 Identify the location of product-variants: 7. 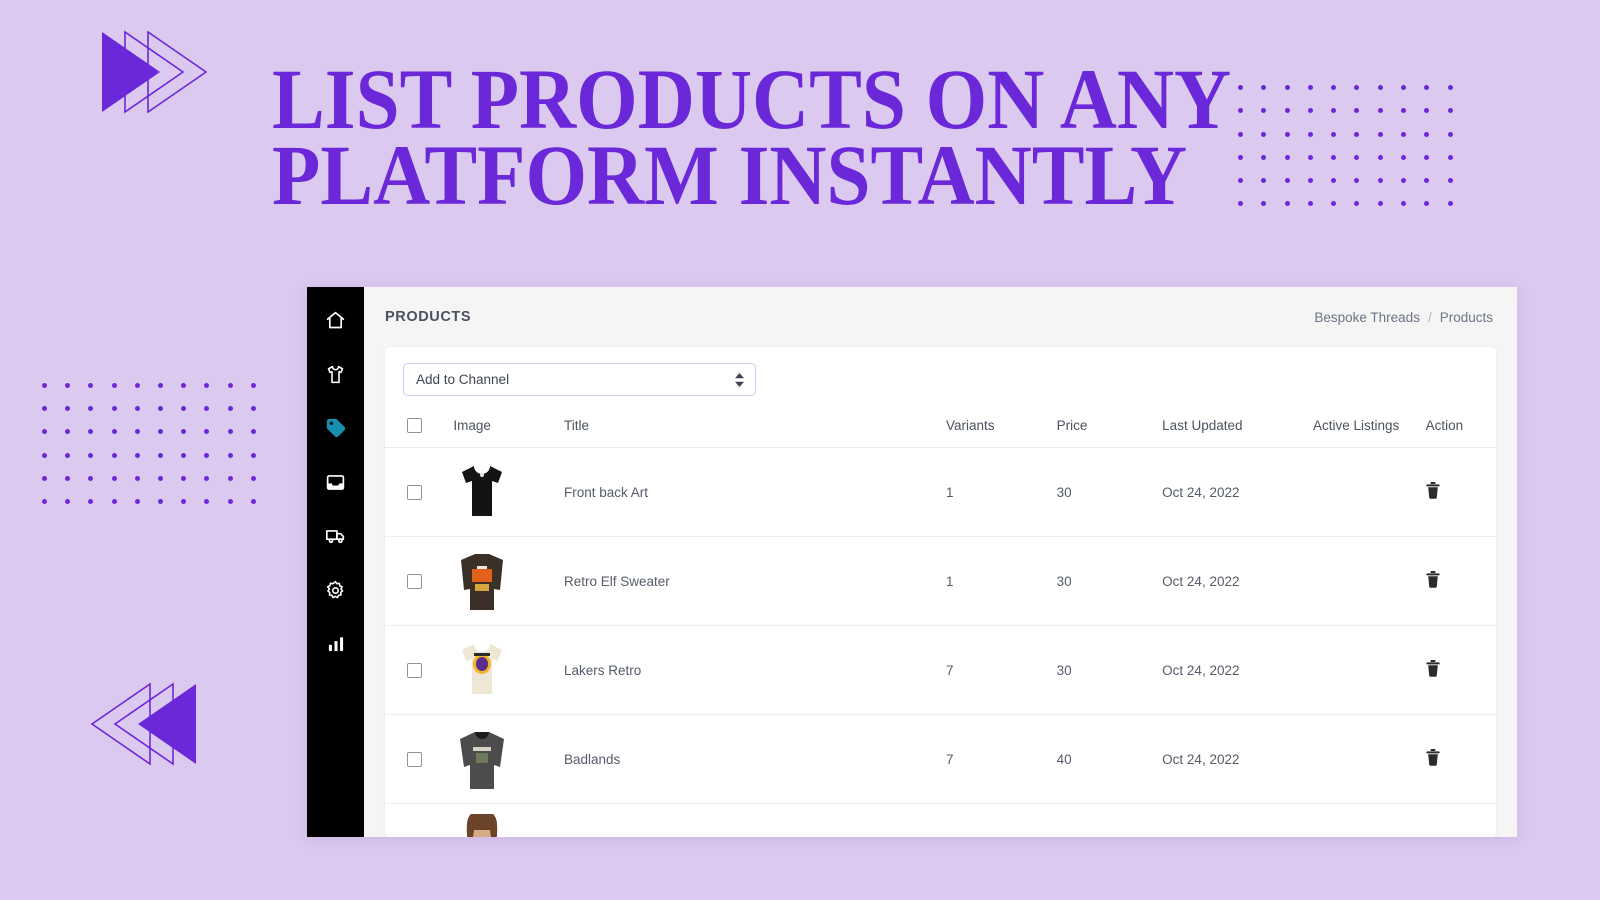
(1001, 759).